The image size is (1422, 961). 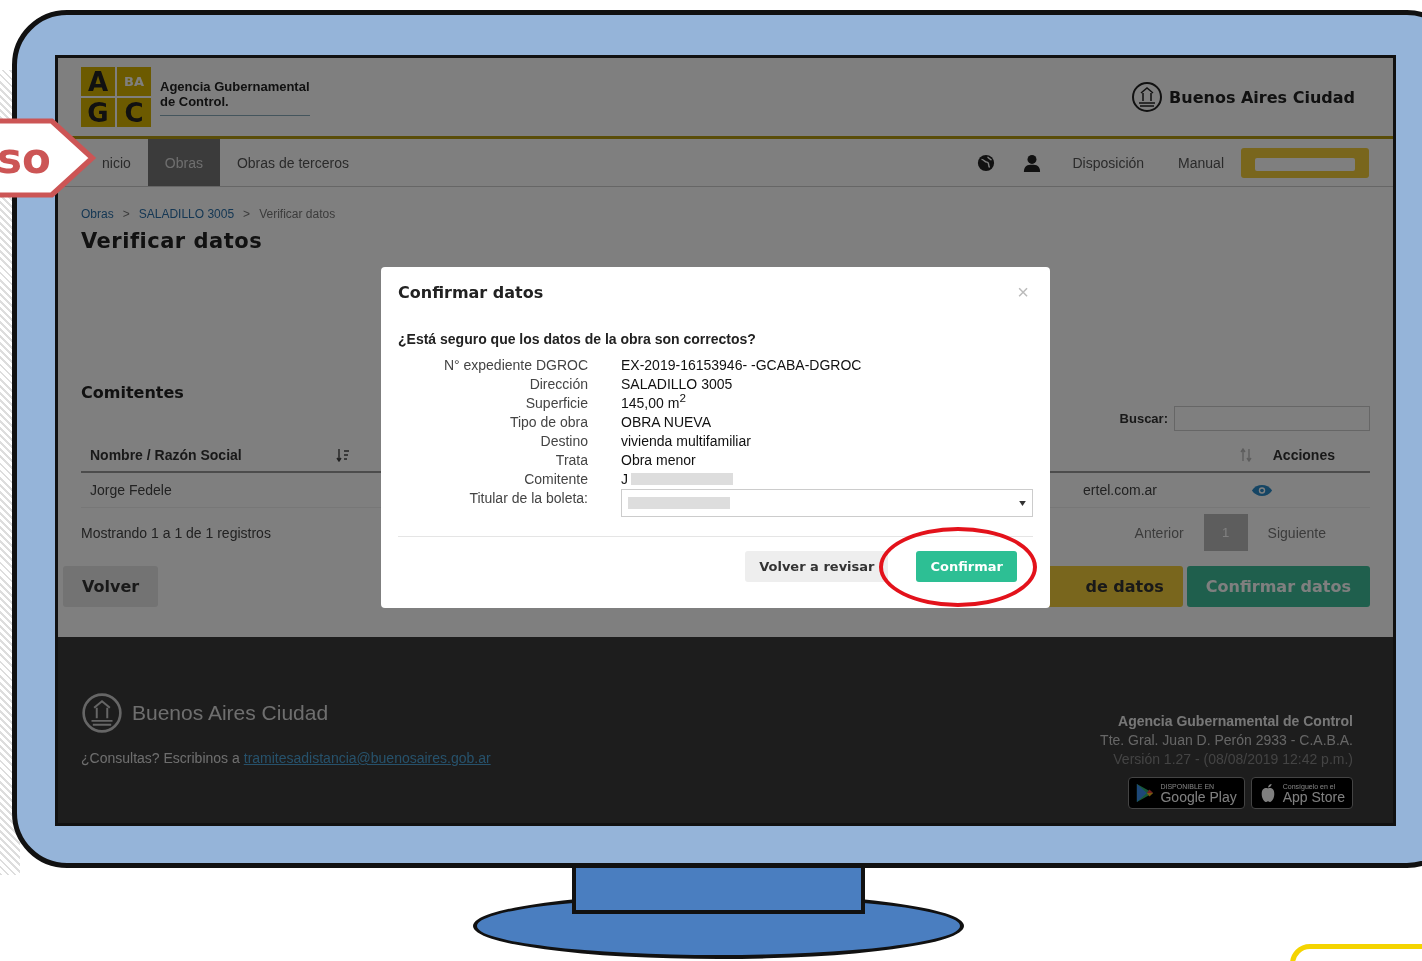 What do you see at coordinates (166, 455) in the screenshot?
I see `column-header: Nombre / Razón Social` at bounding box center [166, 455].